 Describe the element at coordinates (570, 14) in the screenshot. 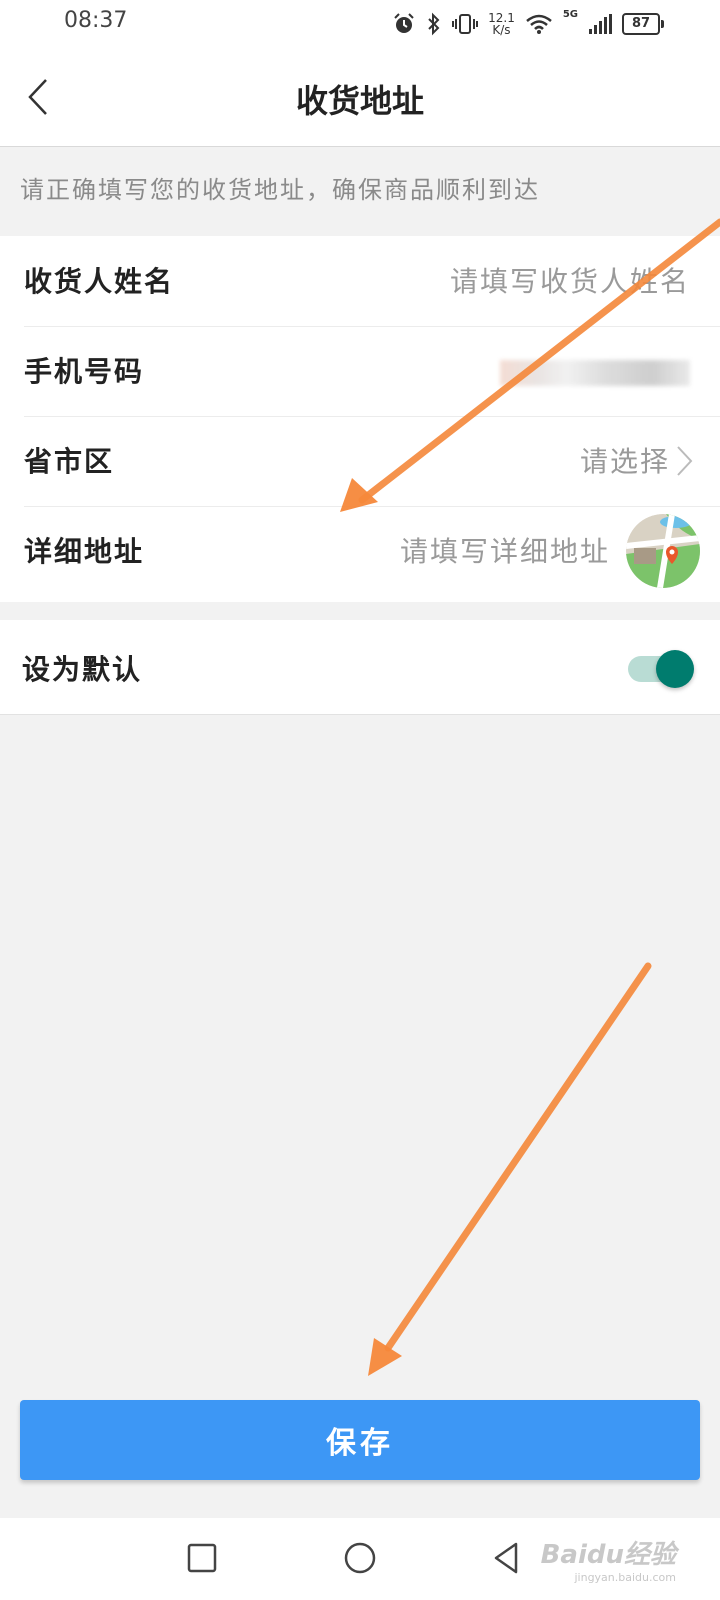

I see `network-type: 5G` at that location.